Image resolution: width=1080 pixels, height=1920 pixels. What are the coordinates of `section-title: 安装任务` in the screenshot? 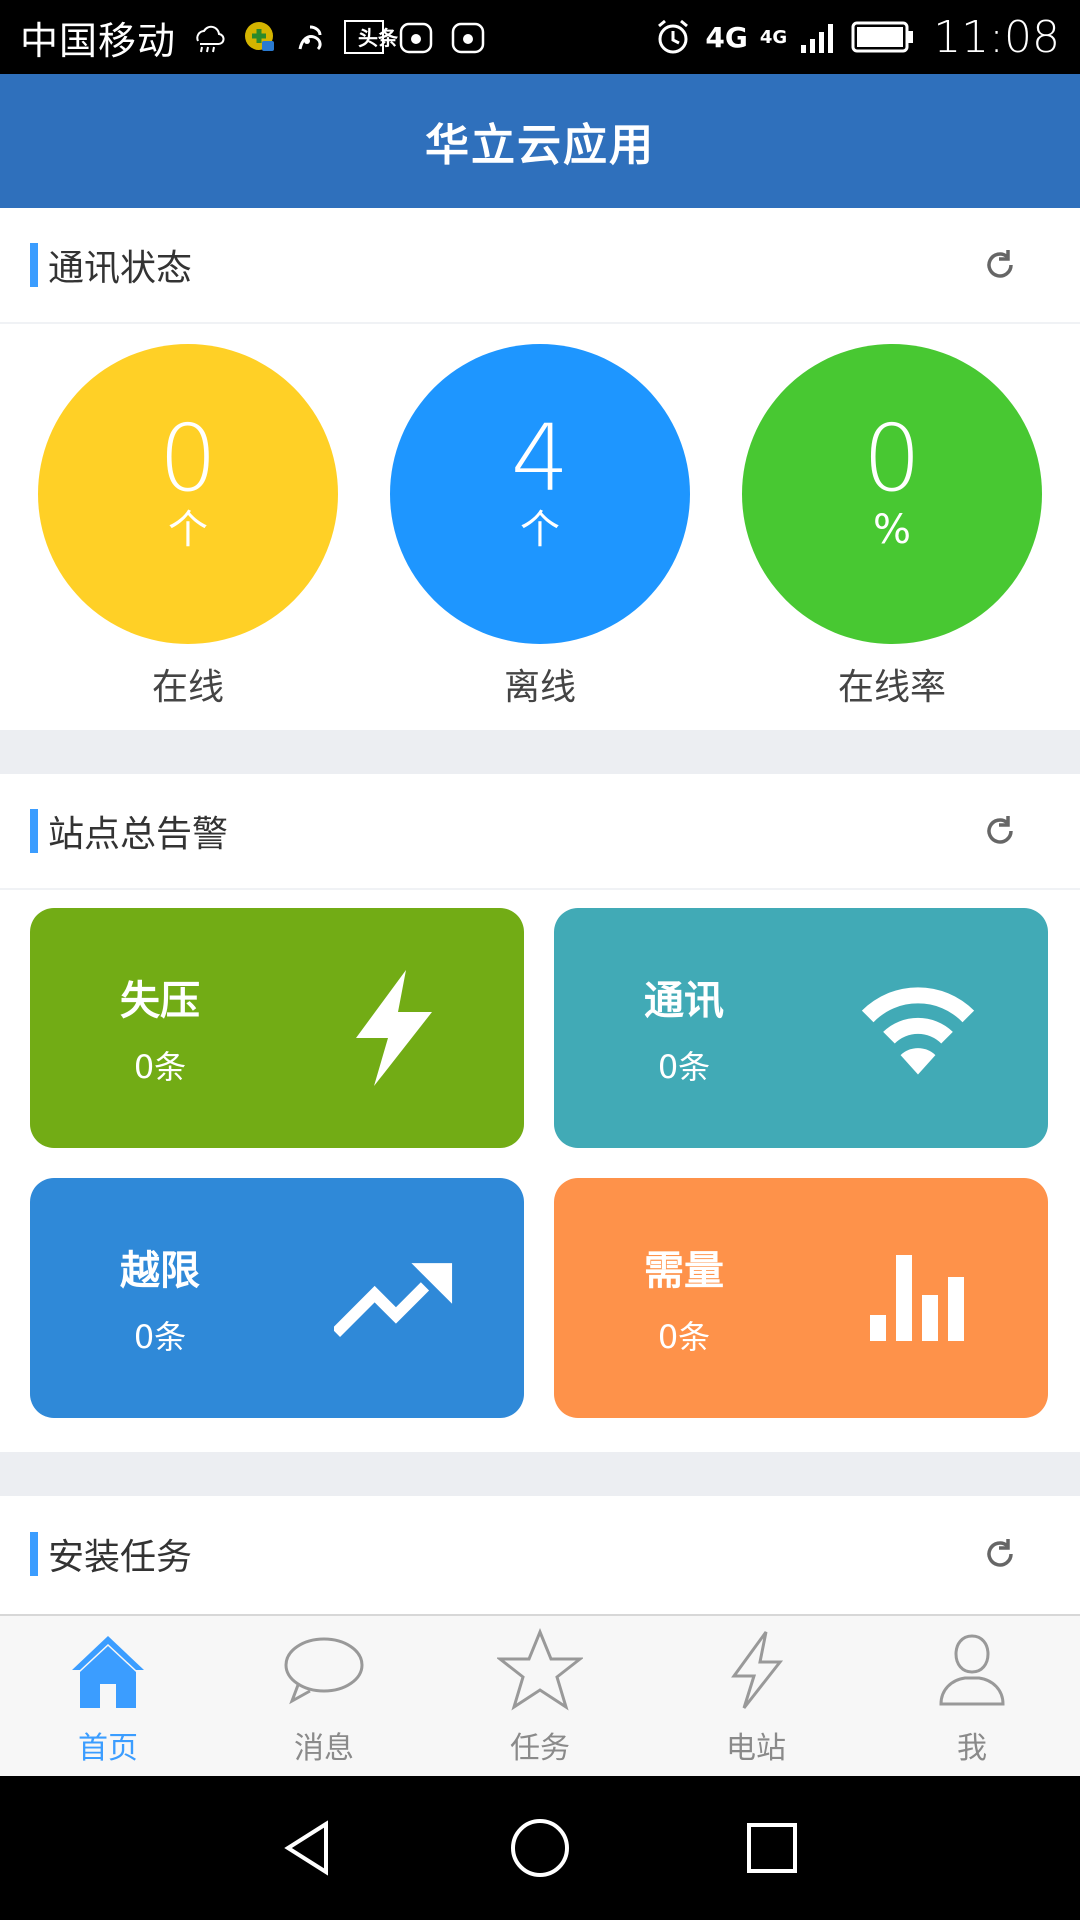 It's located at (120, 1557).